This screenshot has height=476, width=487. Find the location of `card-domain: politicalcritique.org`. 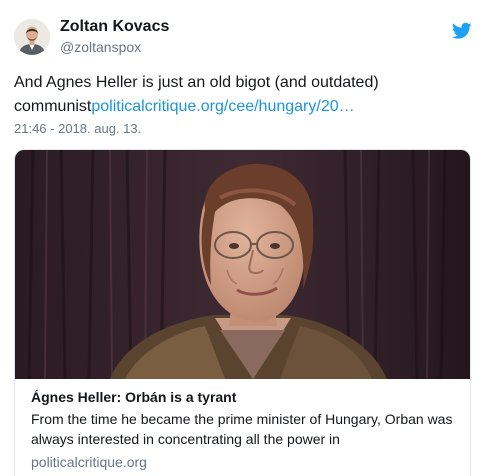

card-domain: politicalcritique.org is located at coordinates (89, 462).